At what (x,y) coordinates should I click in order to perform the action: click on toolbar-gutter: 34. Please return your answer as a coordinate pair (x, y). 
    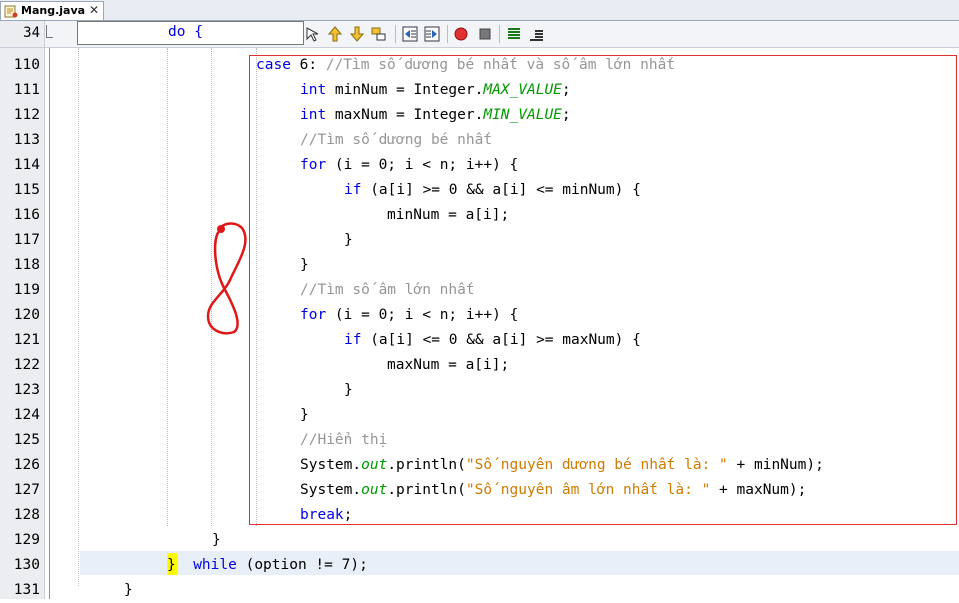
    Looking at the image, I should click on (22, 34).